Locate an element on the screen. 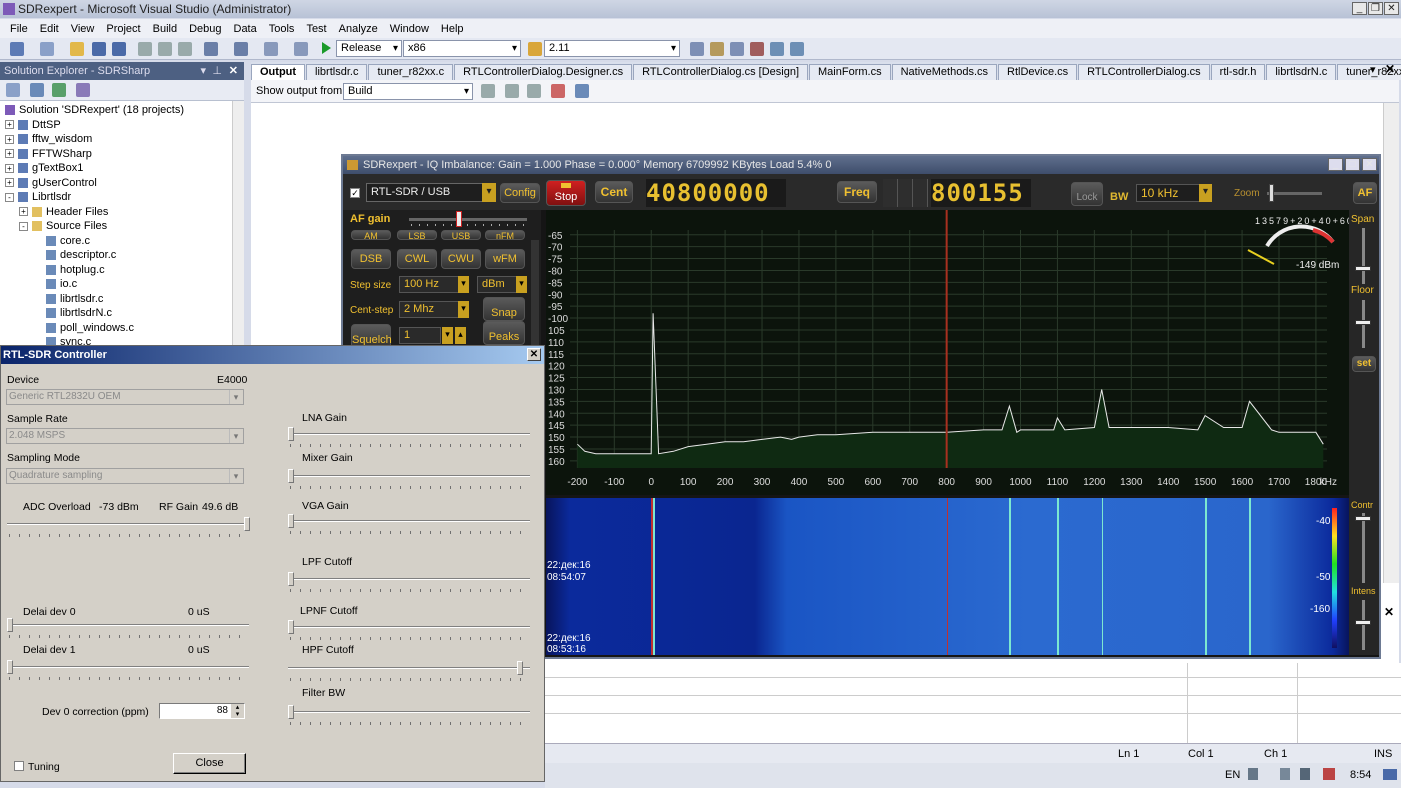  tab-mainform: MainForm.cs is located at coordinates (850, 72).